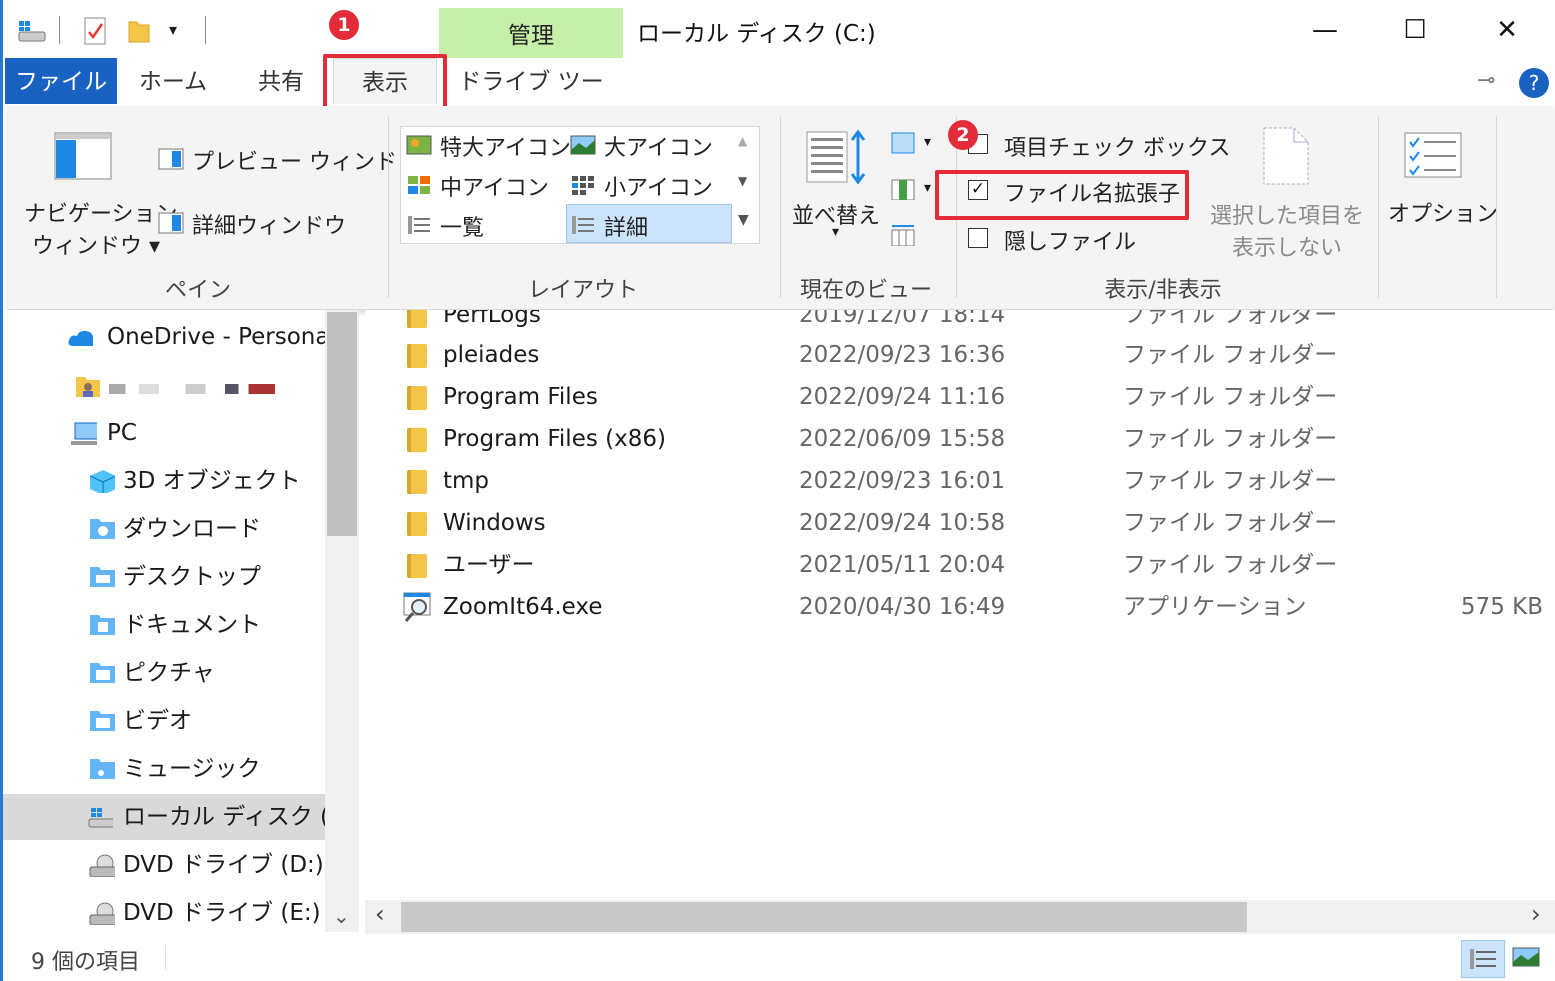  Describe the element at coordinates (960, 323) in the screenshot. I see `file-row: PerfLogs 2019/12/07 18:14 ファイル フォルダー` at that location.